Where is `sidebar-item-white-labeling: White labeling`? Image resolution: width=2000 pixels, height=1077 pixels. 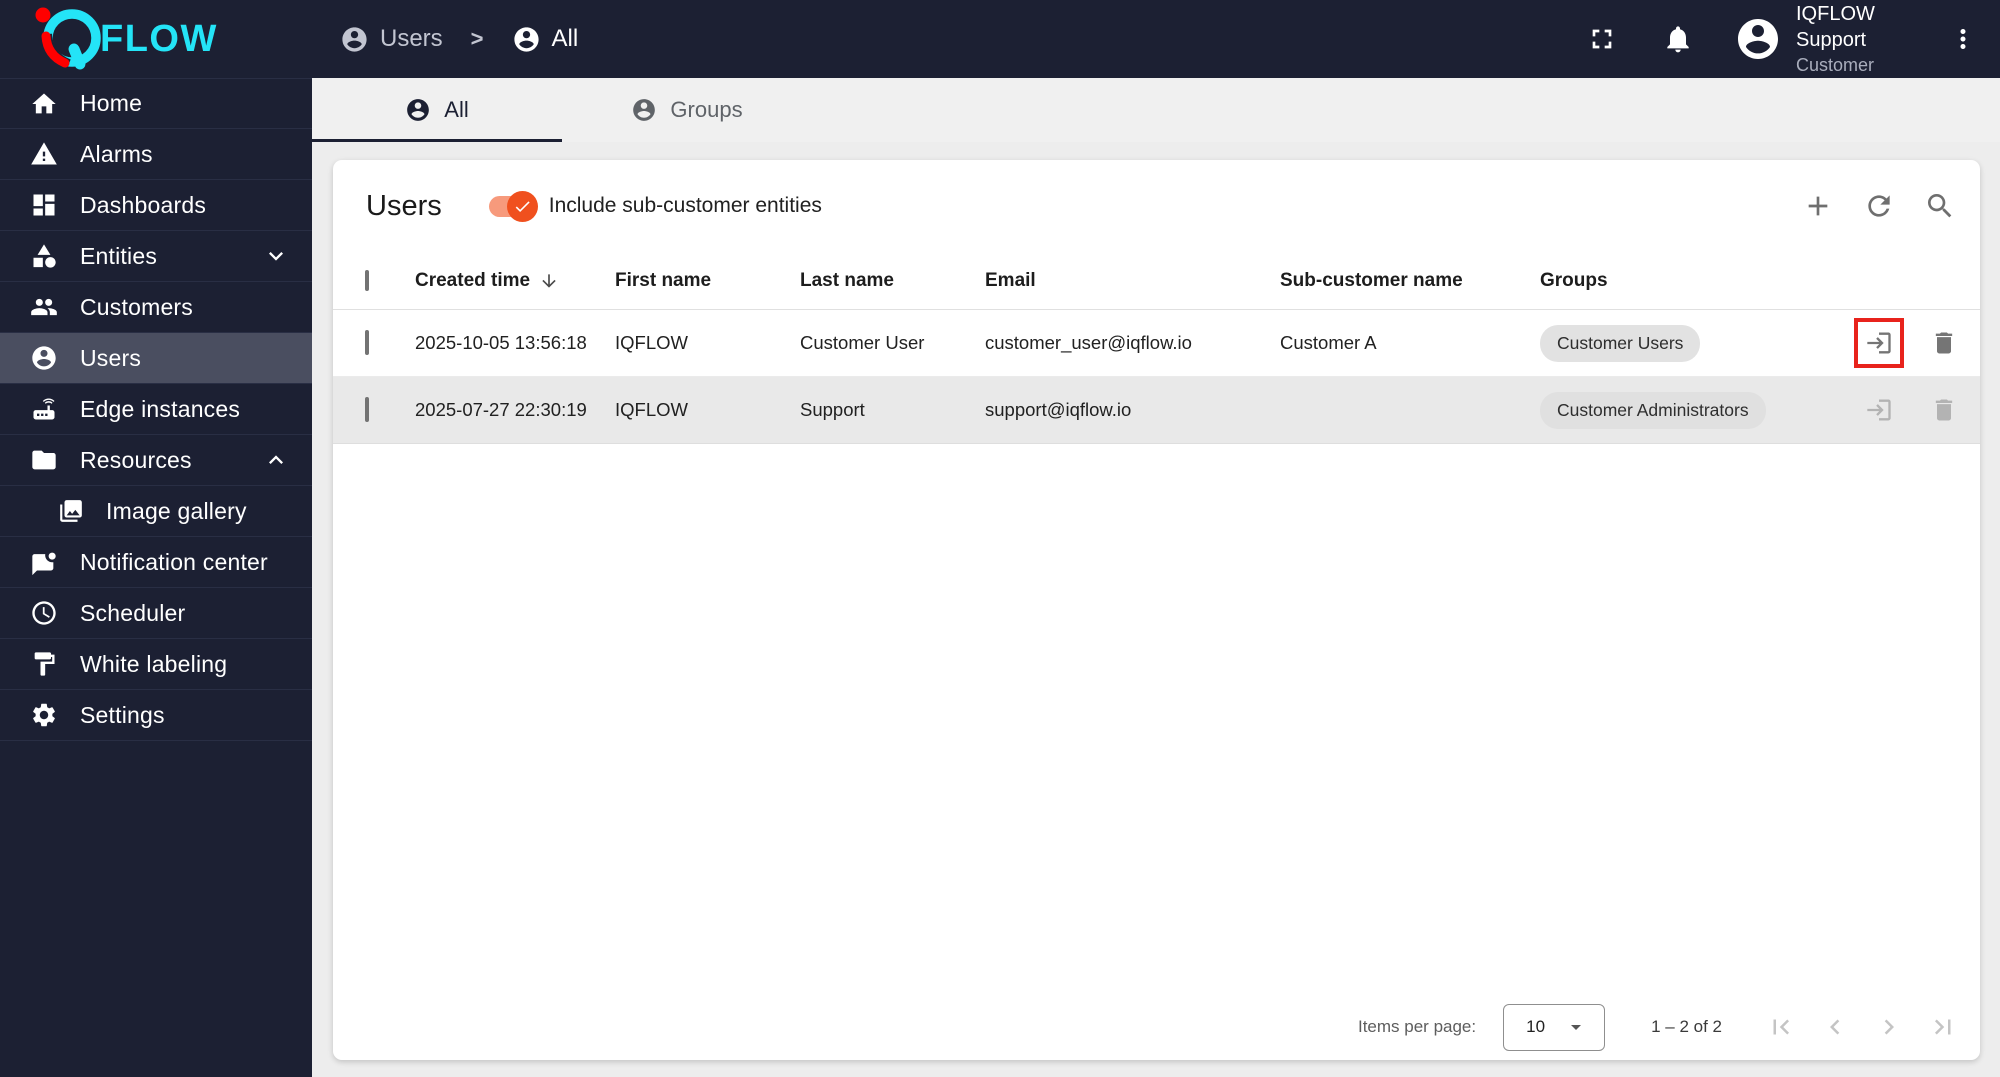
sidebar-item-white-labeling: White labeling is located at coordinates (156, 664).